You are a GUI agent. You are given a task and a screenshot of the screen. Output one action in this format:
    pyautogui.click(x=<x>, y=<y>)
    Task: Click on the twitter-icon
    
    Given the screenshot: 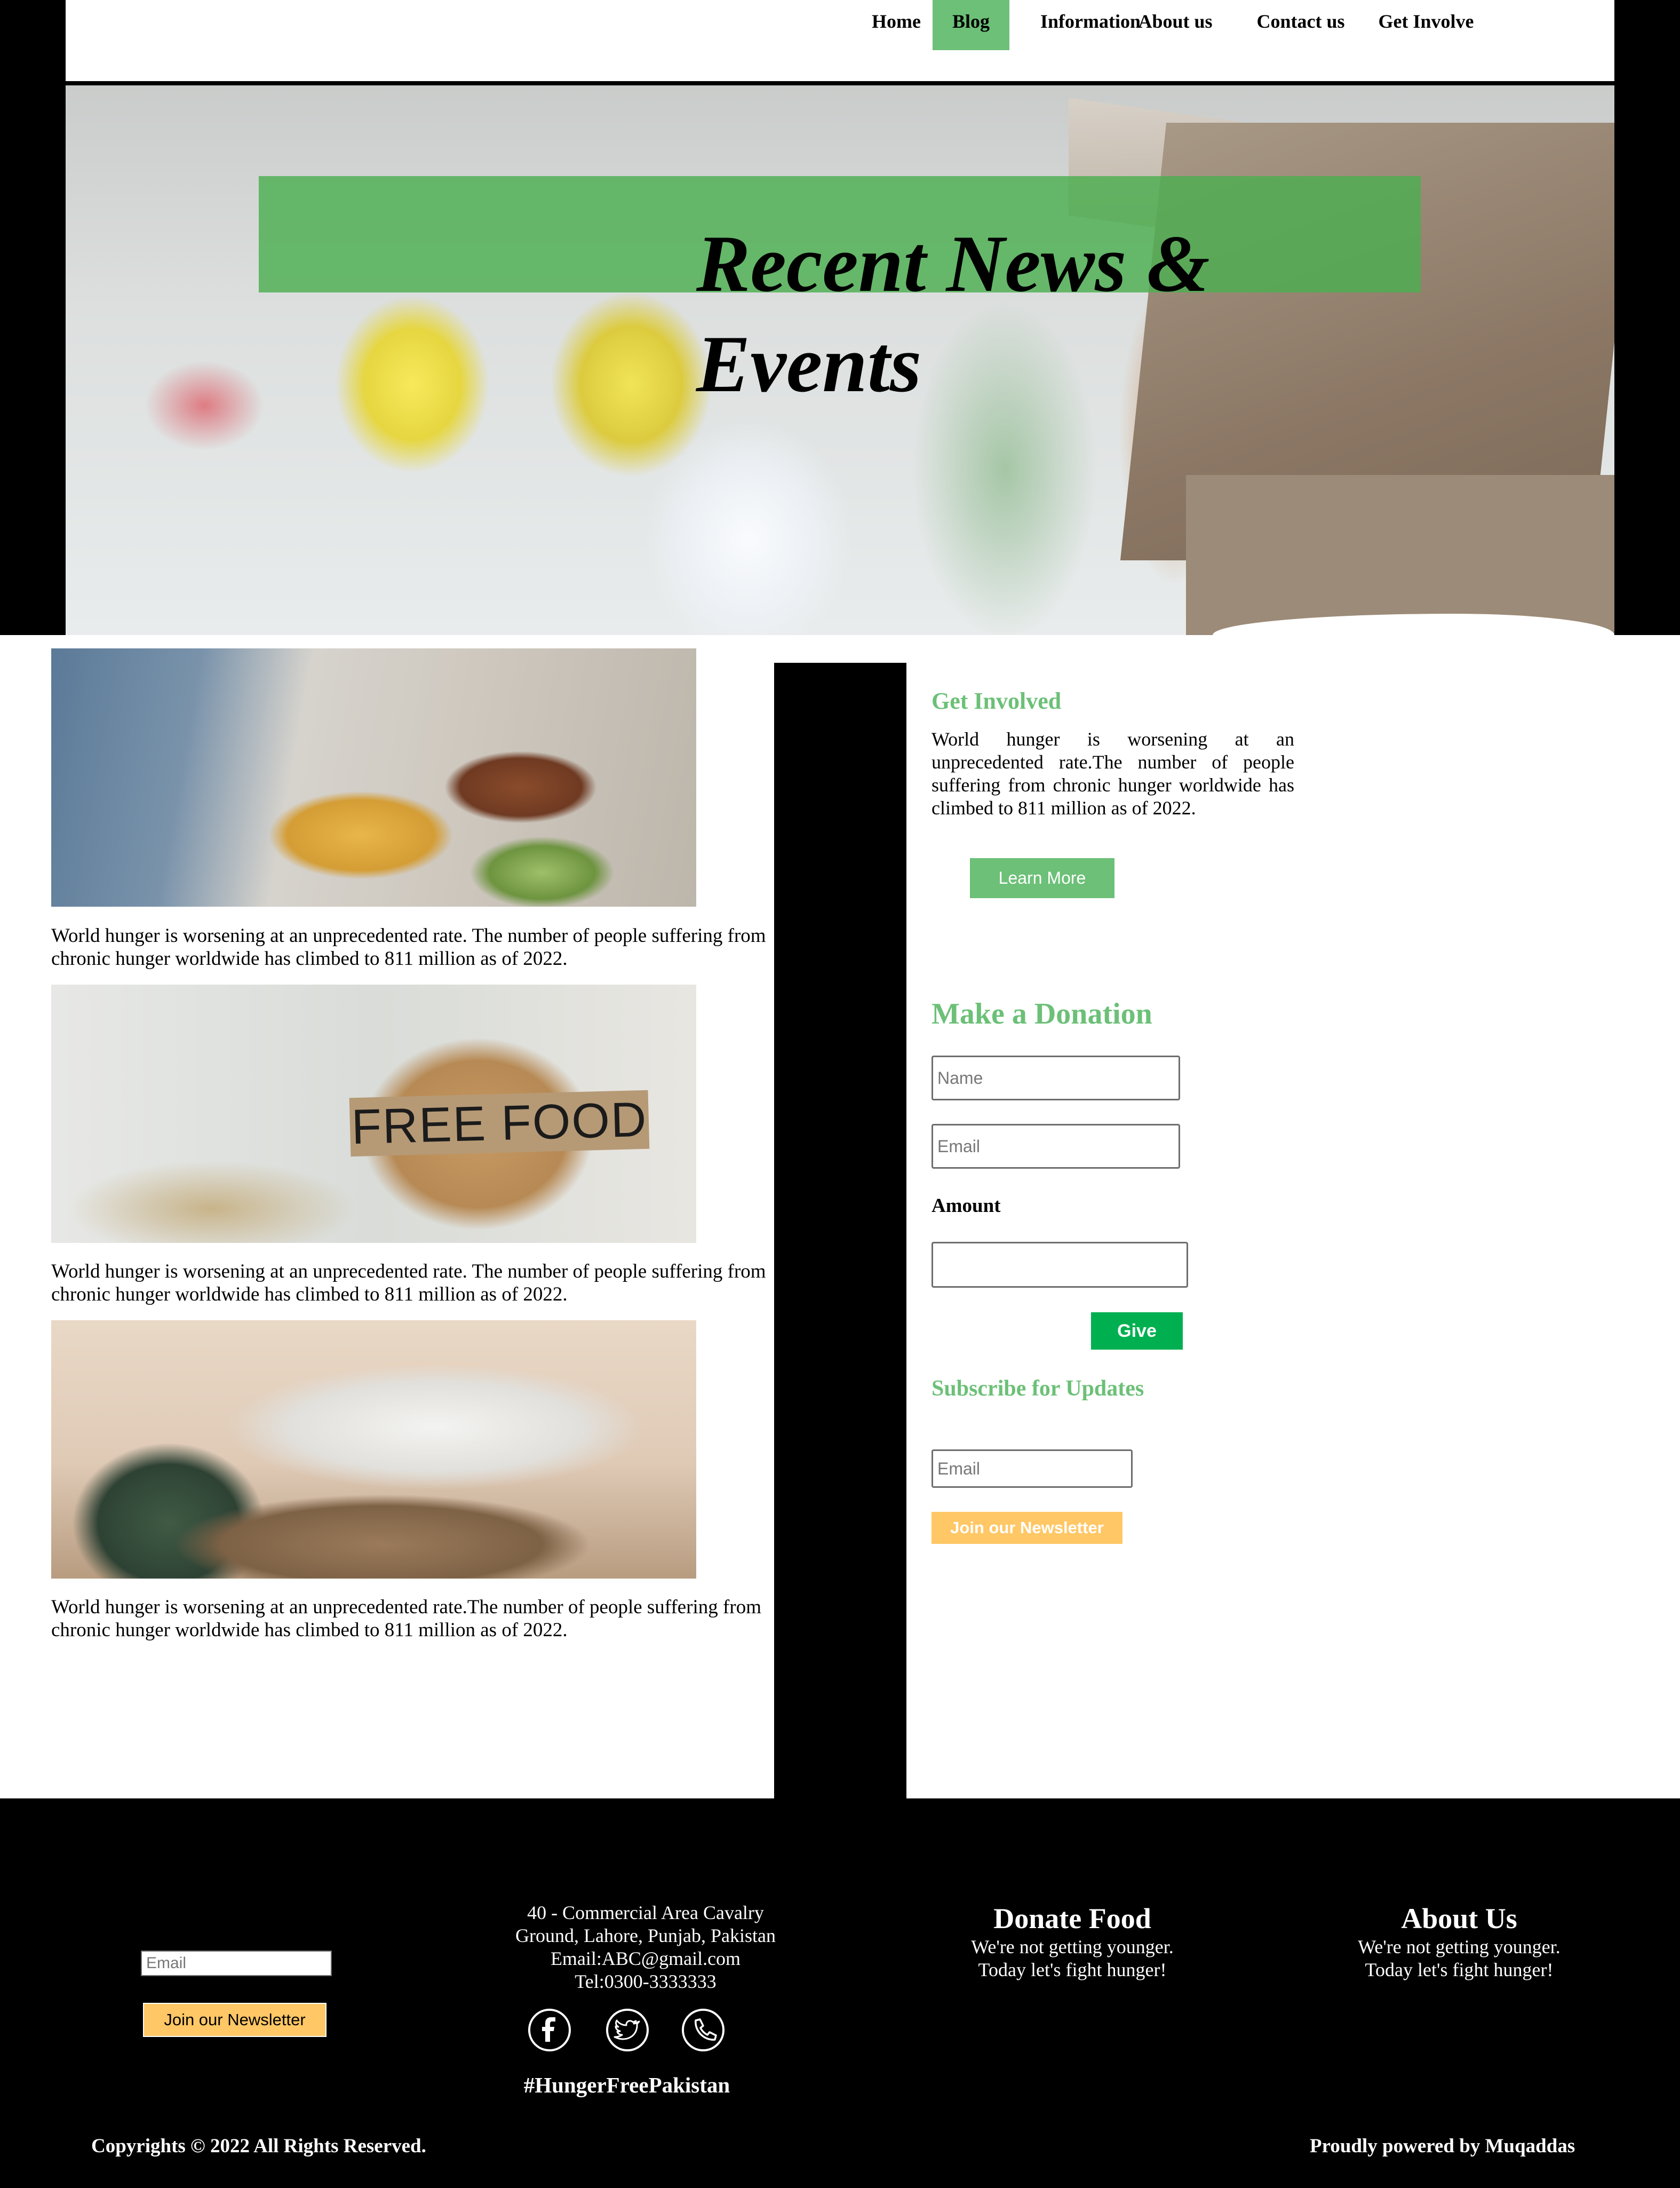 What is the action you would take?
    pyautogui.click(x=627, y=2030)
    